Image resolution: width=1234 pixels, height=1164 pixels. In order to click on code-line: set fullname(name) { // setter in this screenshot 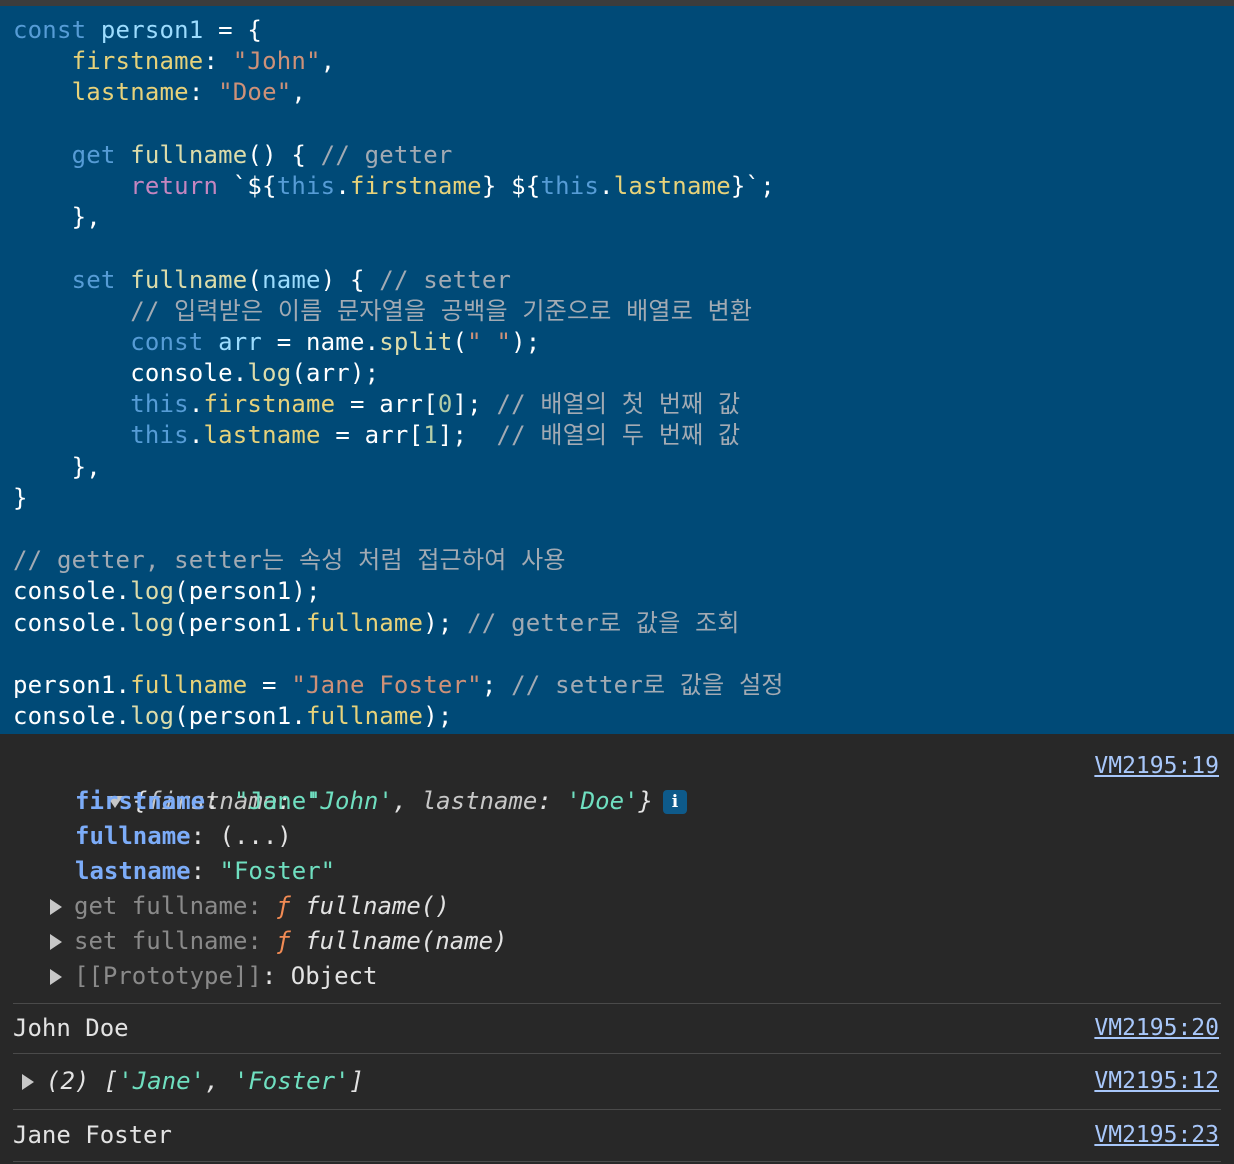, I will do `click(617, 280)`.